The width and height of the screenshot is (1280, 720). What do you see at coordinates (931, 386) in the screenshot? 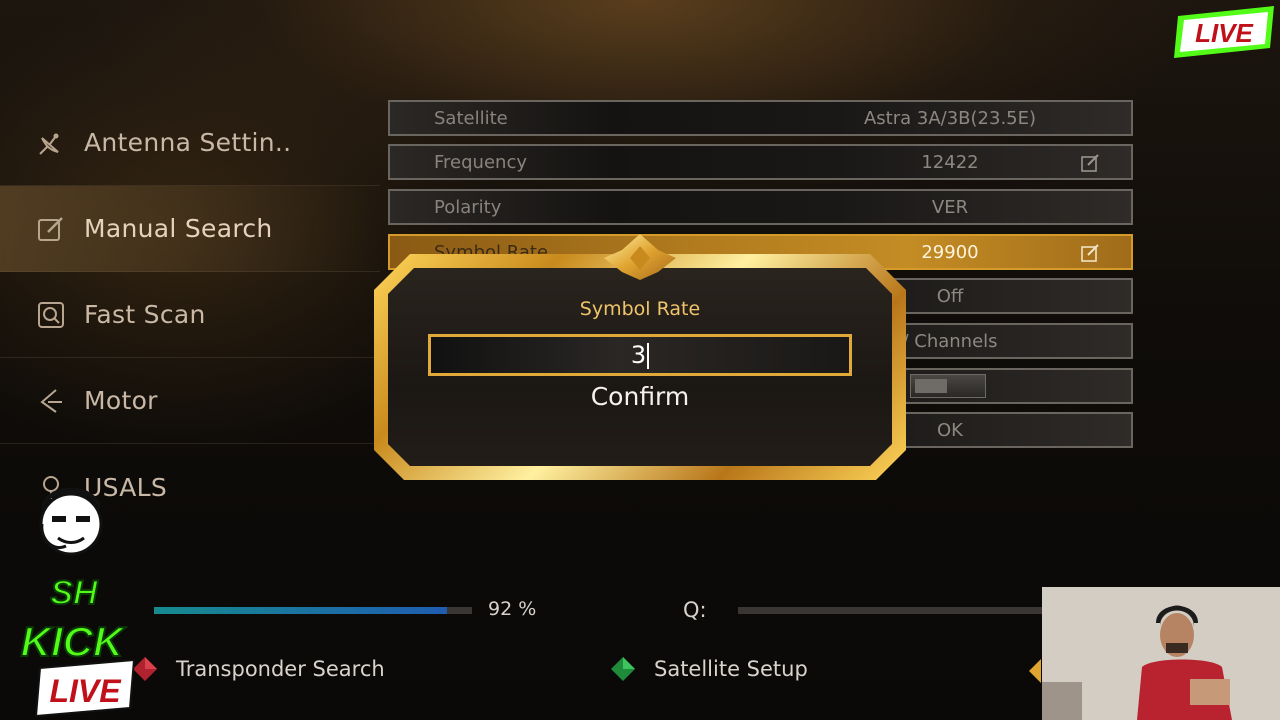
I see `toggle-knob` at bounding box center [931, 386].